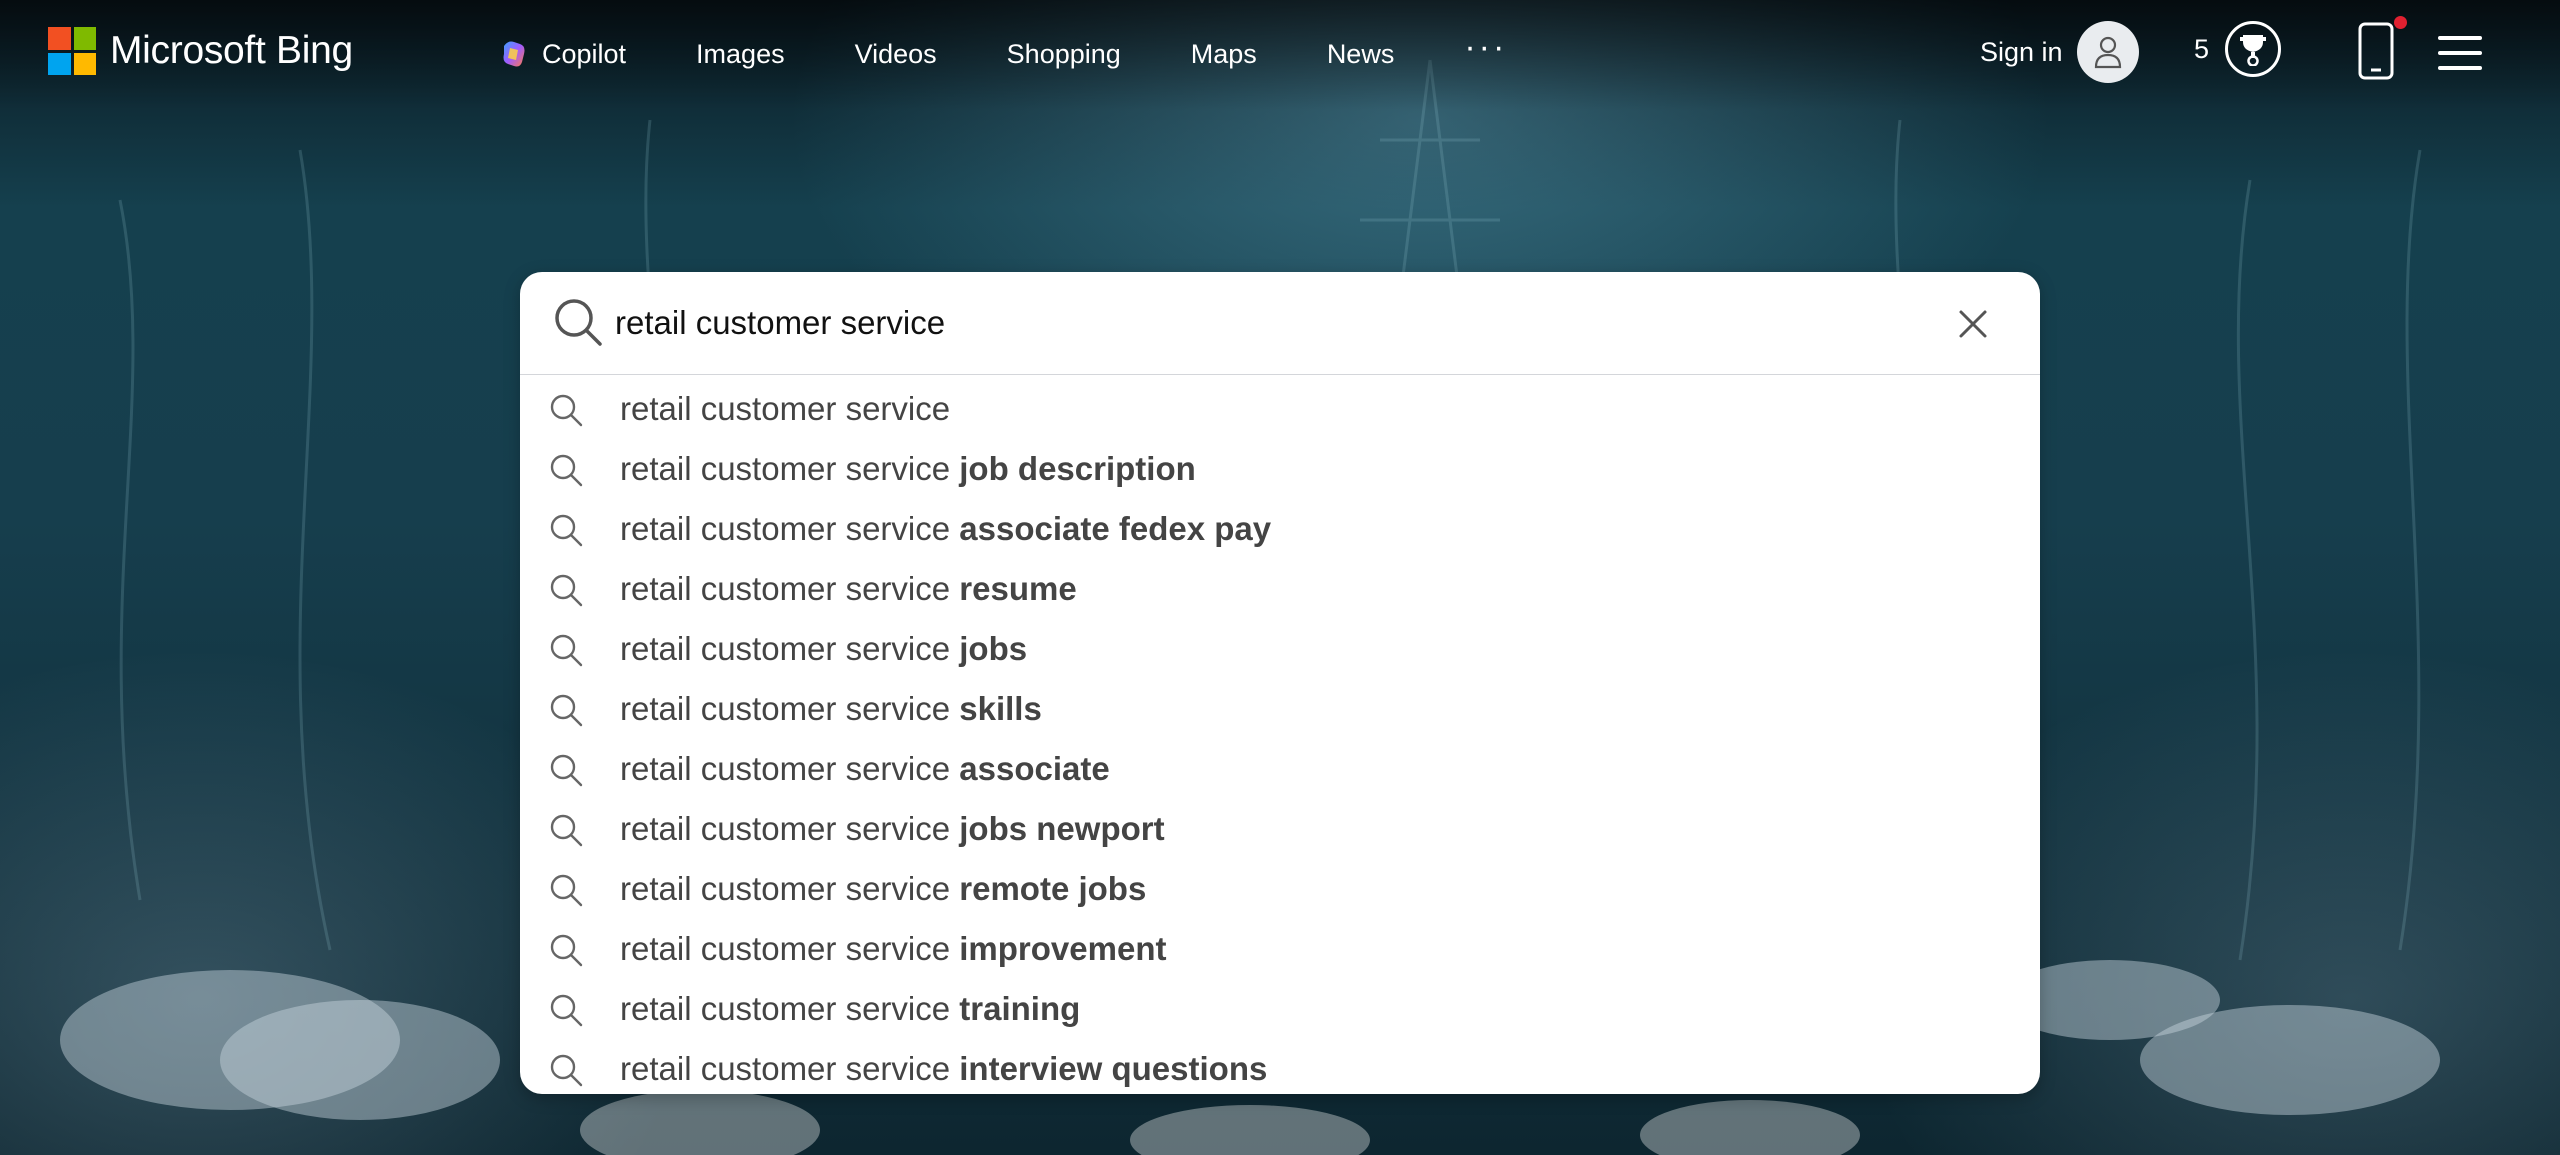 This screenshot has width=2560, height=1155. I want to click on search-bar, so click(1280, 323).